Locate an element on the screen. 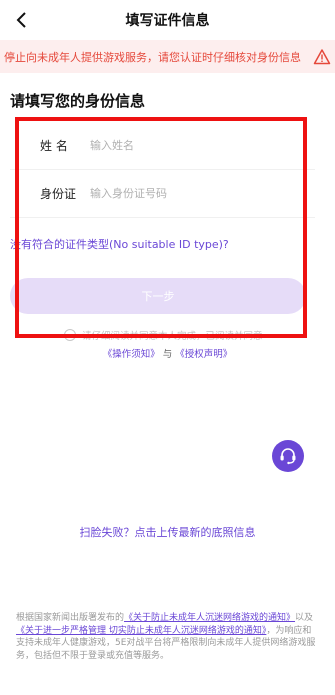  face-scan-fail-link: 扫脸失败？点击上传最新的底照信息 is located at coordinates (167, 532).